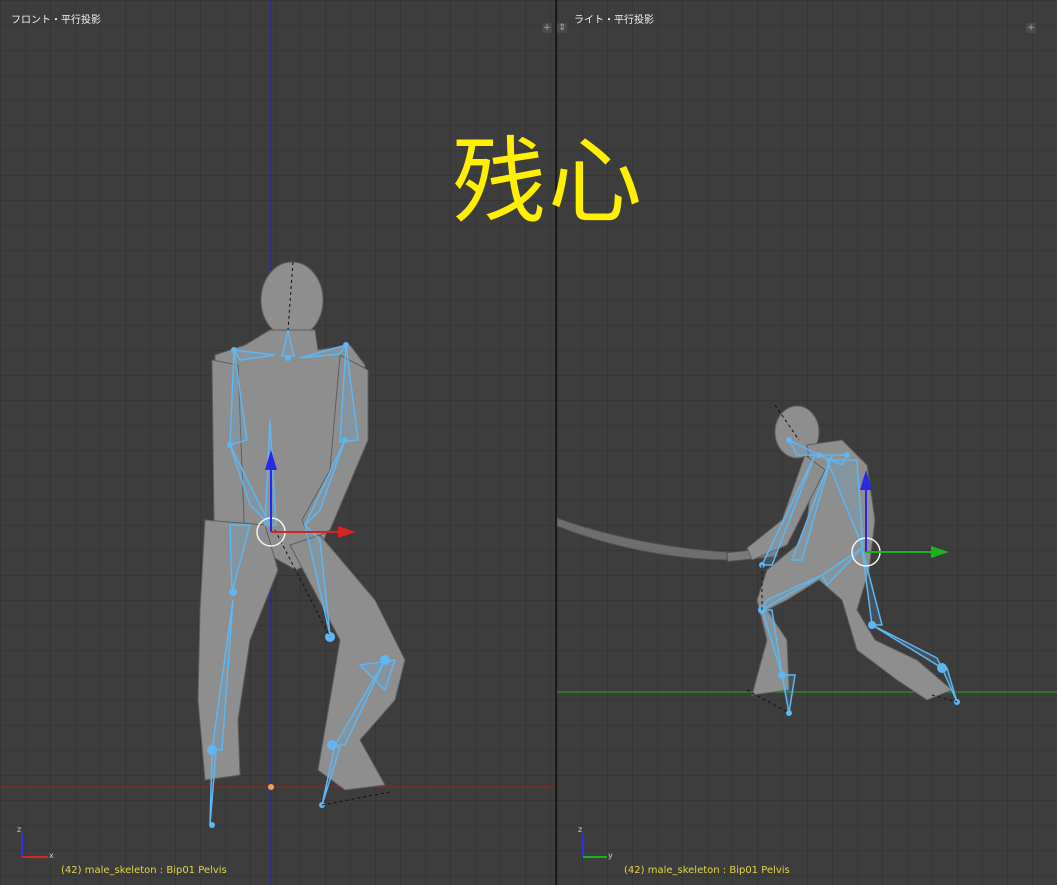  I want to click on axis-label-z-right: z, so click(580, 829).